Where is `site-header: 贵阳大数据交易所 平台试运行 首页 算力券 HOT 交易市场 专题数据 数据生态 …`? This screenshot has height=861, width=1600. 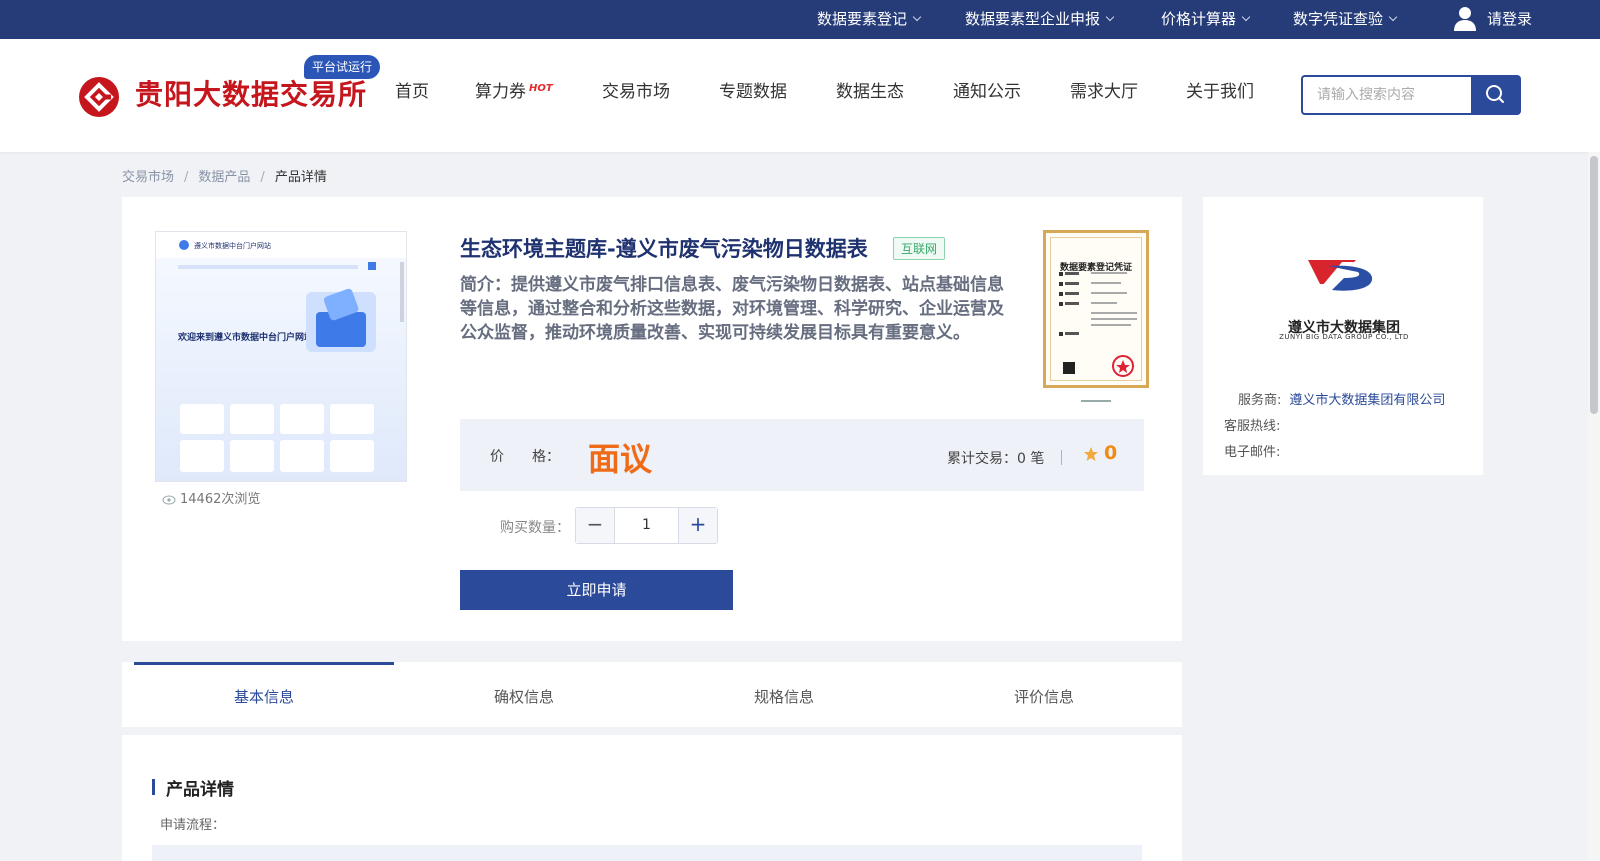 site-header: 贵阳大数据交易所 平台试运行 首页 算力券 HOT 交易市场 专题数据 数据生态 … is located at coordinates (800, 95).